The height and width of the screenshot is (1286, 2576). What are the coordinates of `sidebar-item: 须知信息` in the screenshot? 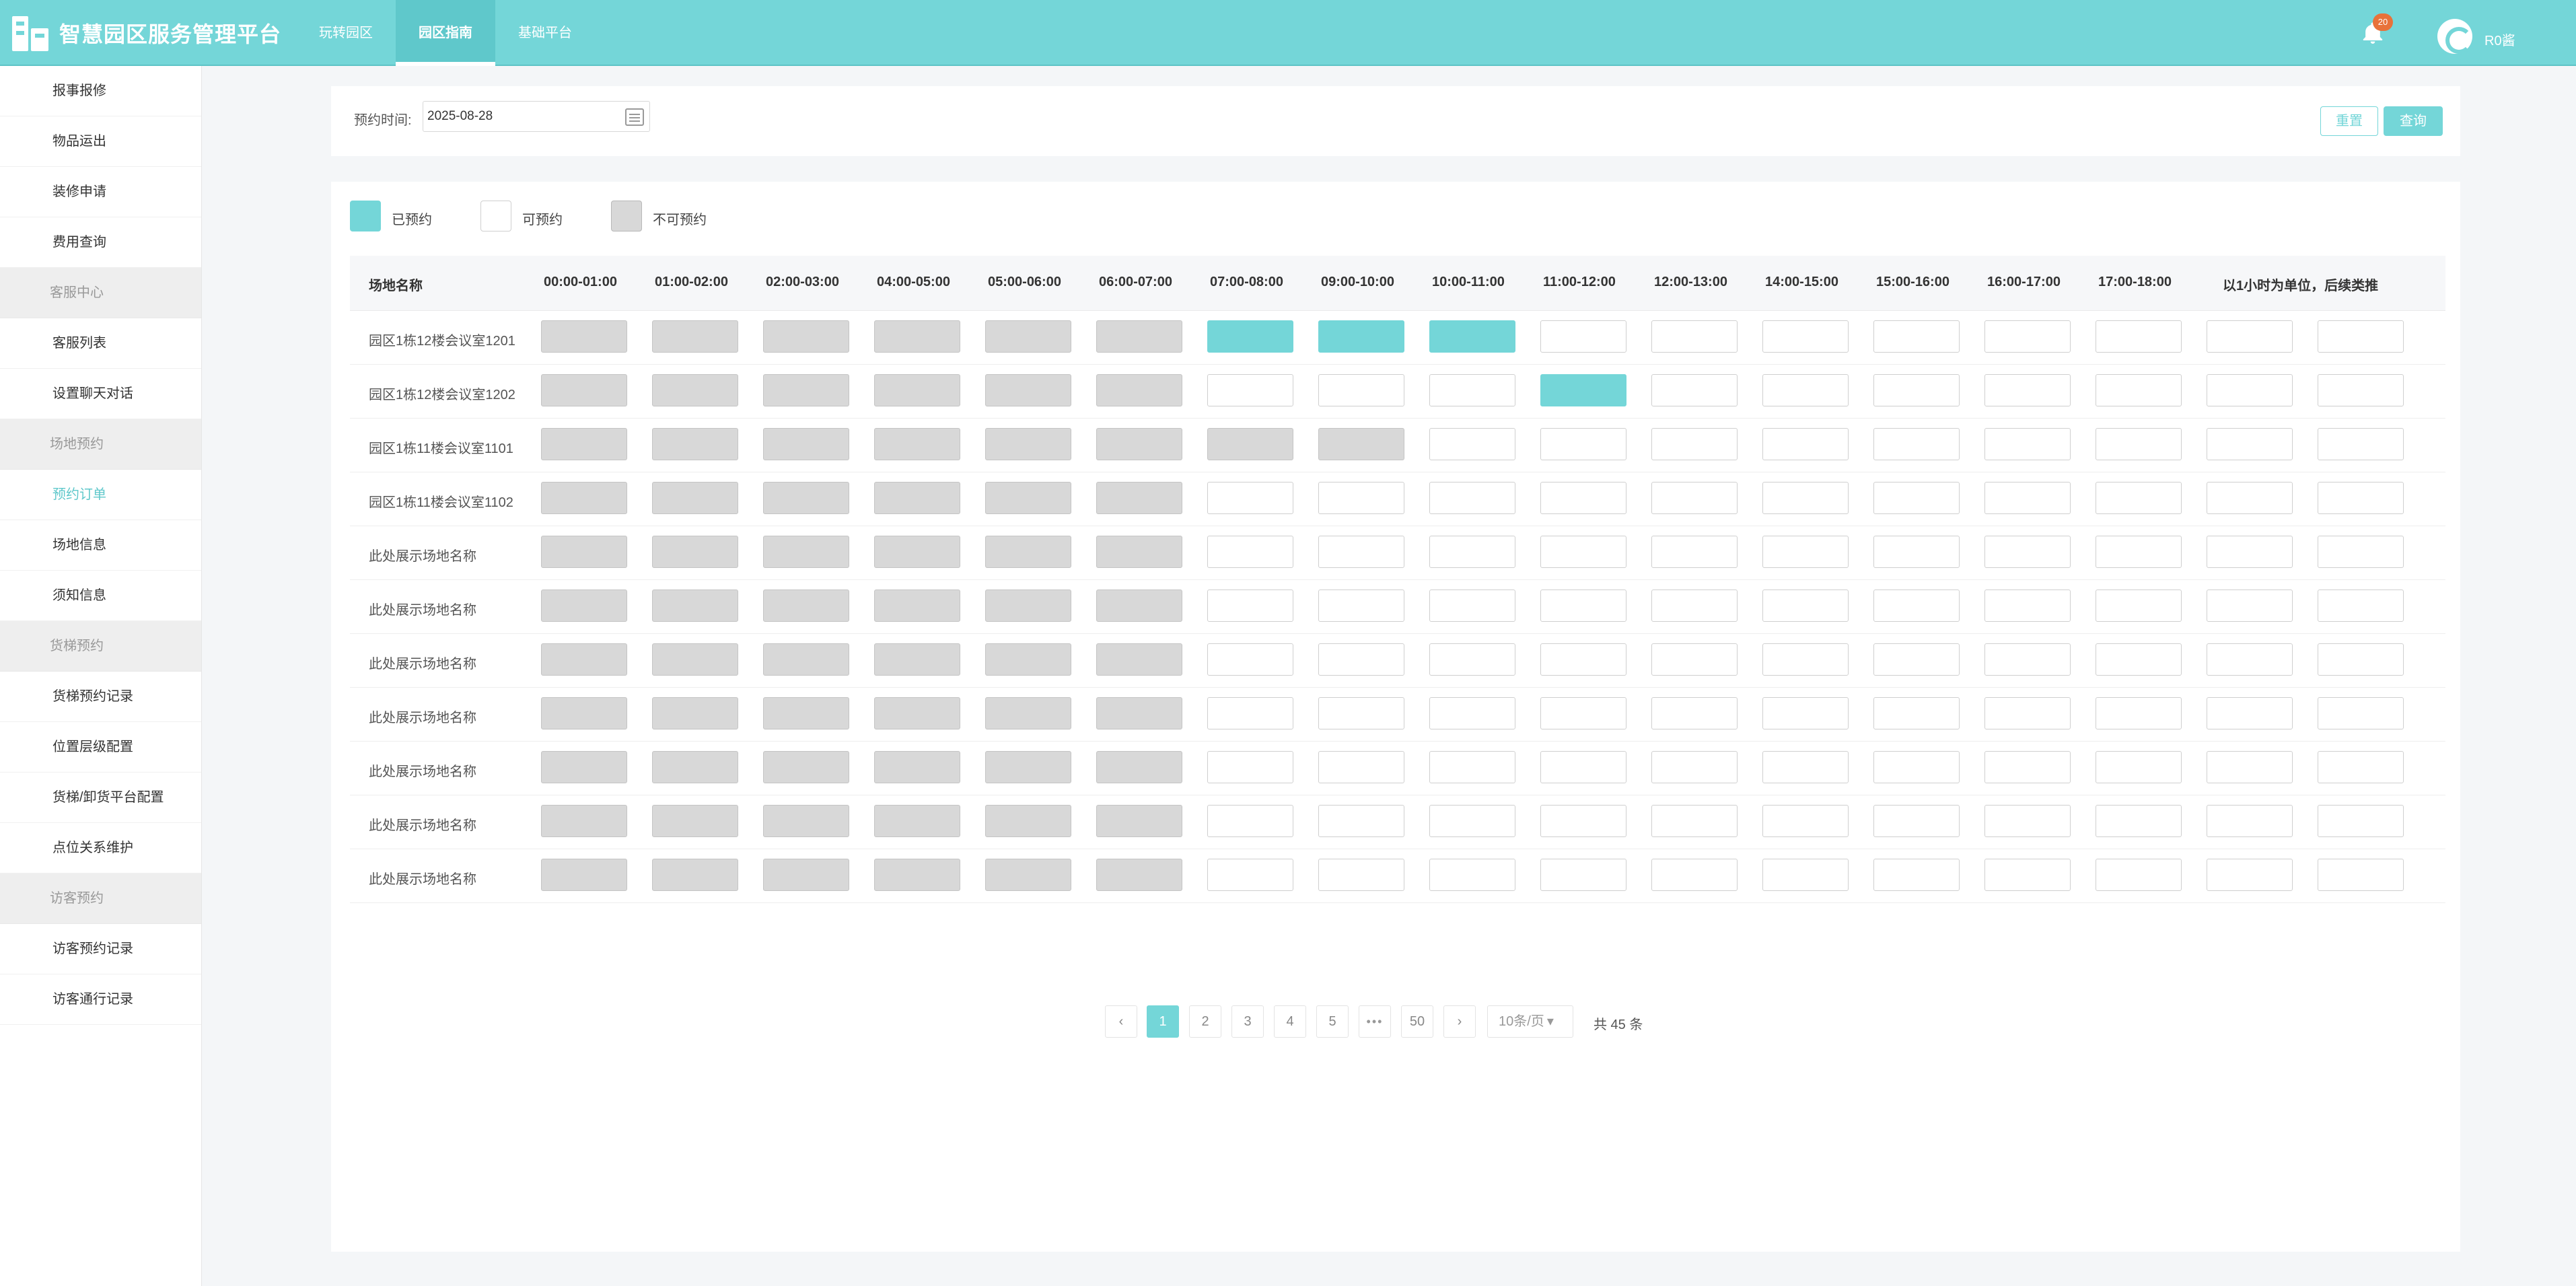 It's located at (100, 596).